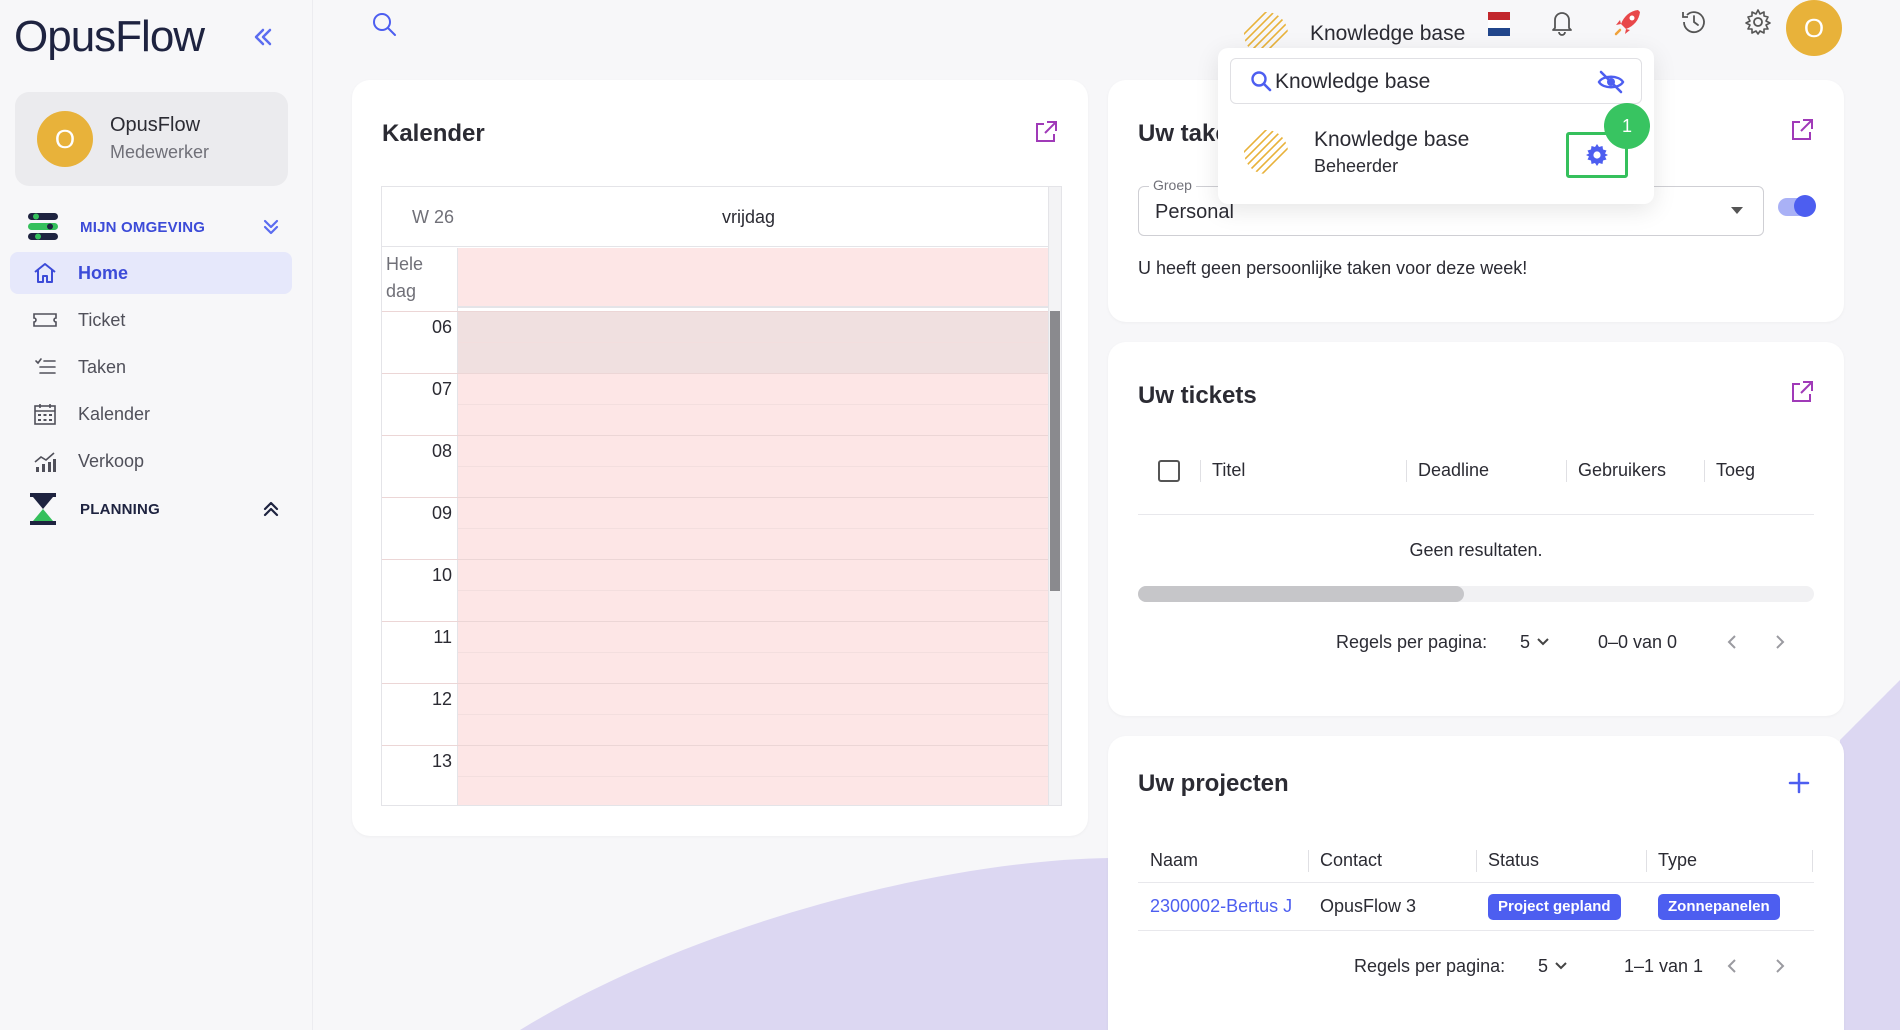 The image size is (1900, 1030). I want to click on open-tickets-button, so click(1802, 392).